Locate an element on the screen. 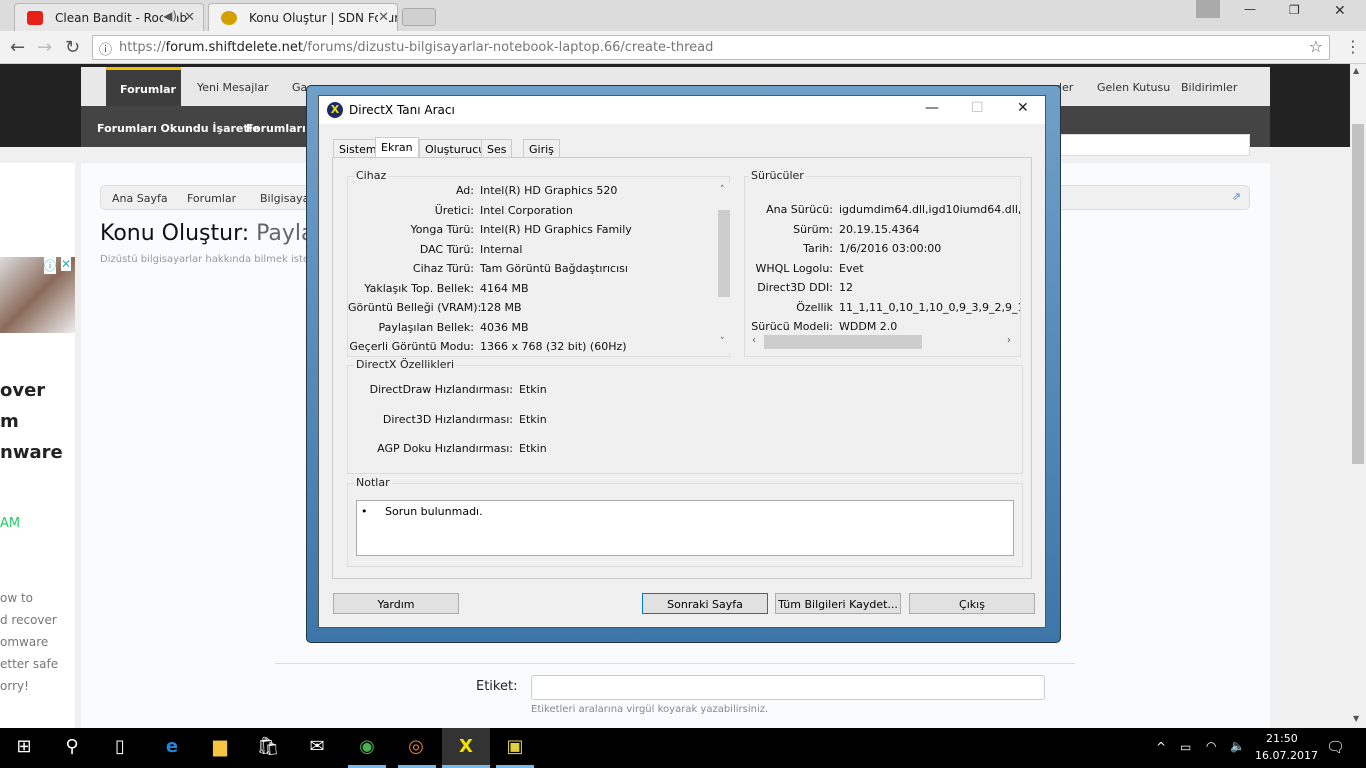 The height and width of the screenshot is (768, 1366). tag-input is located at coordinates (788, 687).